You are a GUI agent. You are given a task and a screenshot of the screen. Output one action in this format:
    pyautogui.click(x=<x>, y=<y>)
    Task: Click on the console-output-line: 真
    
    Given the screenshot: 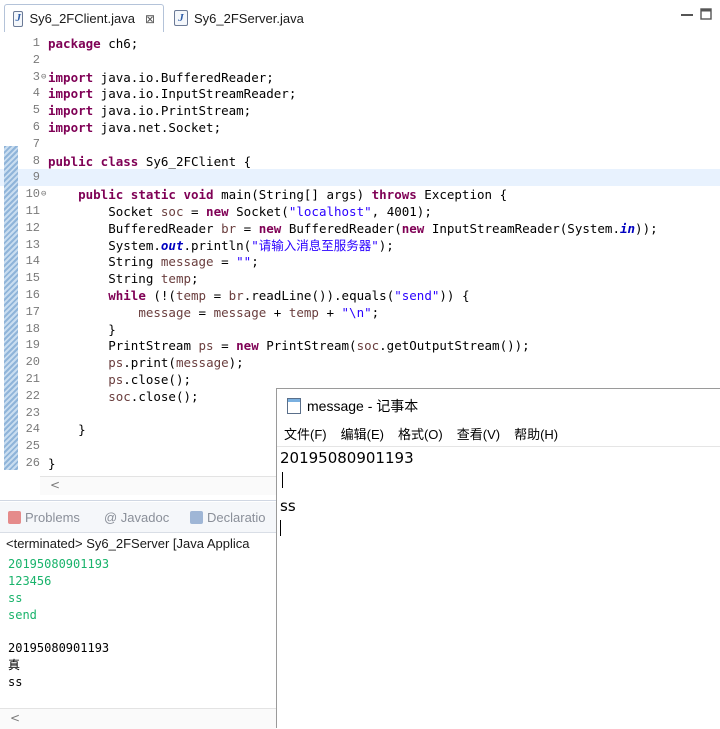 What is the action you would take?
    pyautogui.click(x=14, y=665)
    